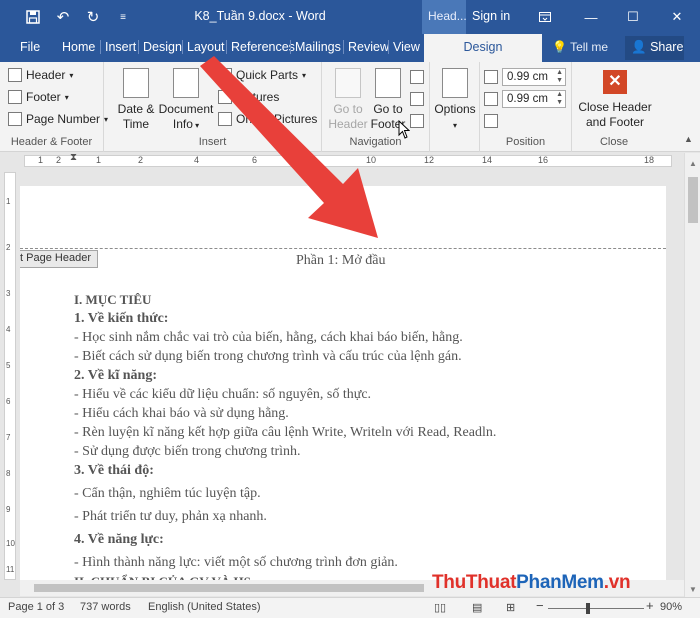 This screenshot has width=700, height=618. What do you see at coordinates (203, 47) in the screenshot?
I see `tab-layout: Layout` at bounding box center [203, 47].